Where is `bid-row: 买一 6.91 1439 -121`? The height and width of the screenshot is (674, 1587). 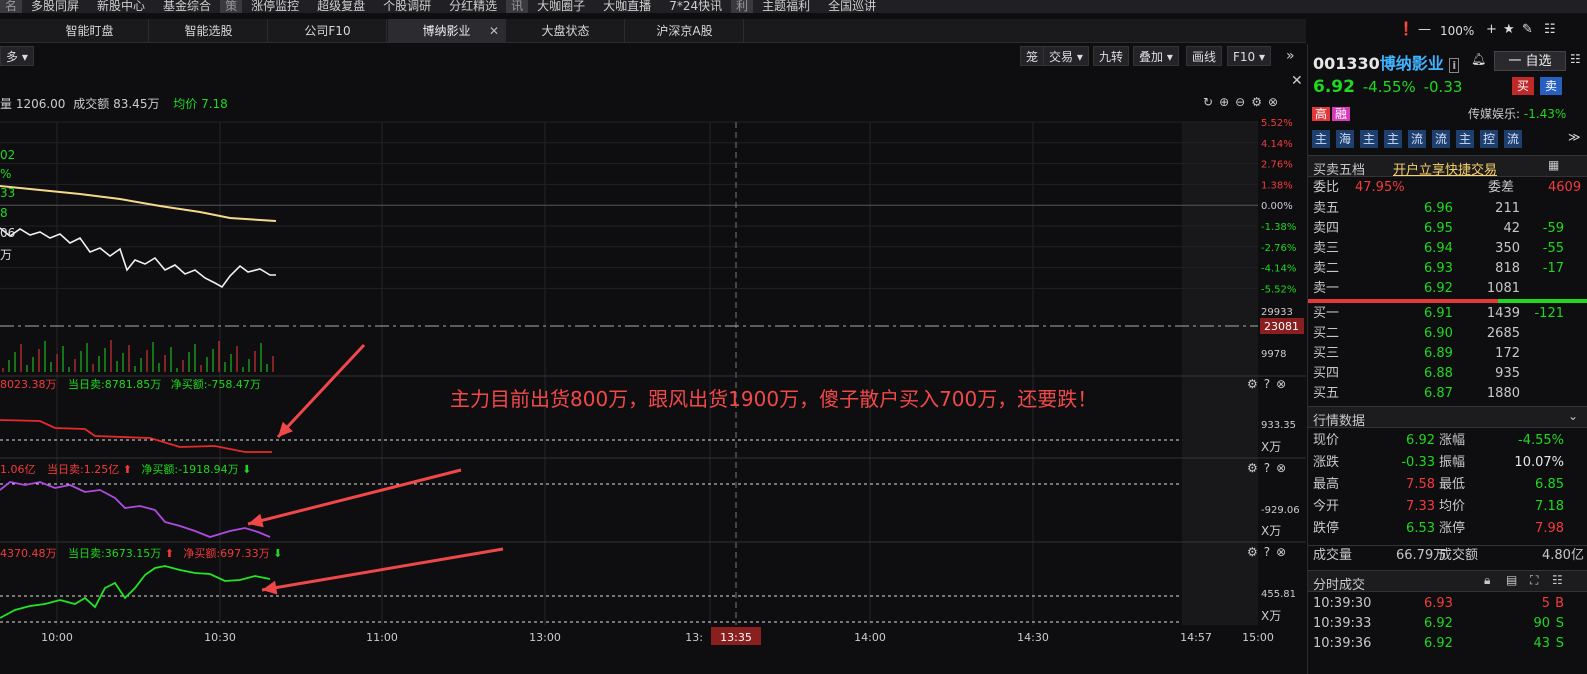 bid-row: 买一 6.91 1439 -121 is located at coordinates (1447, 314).